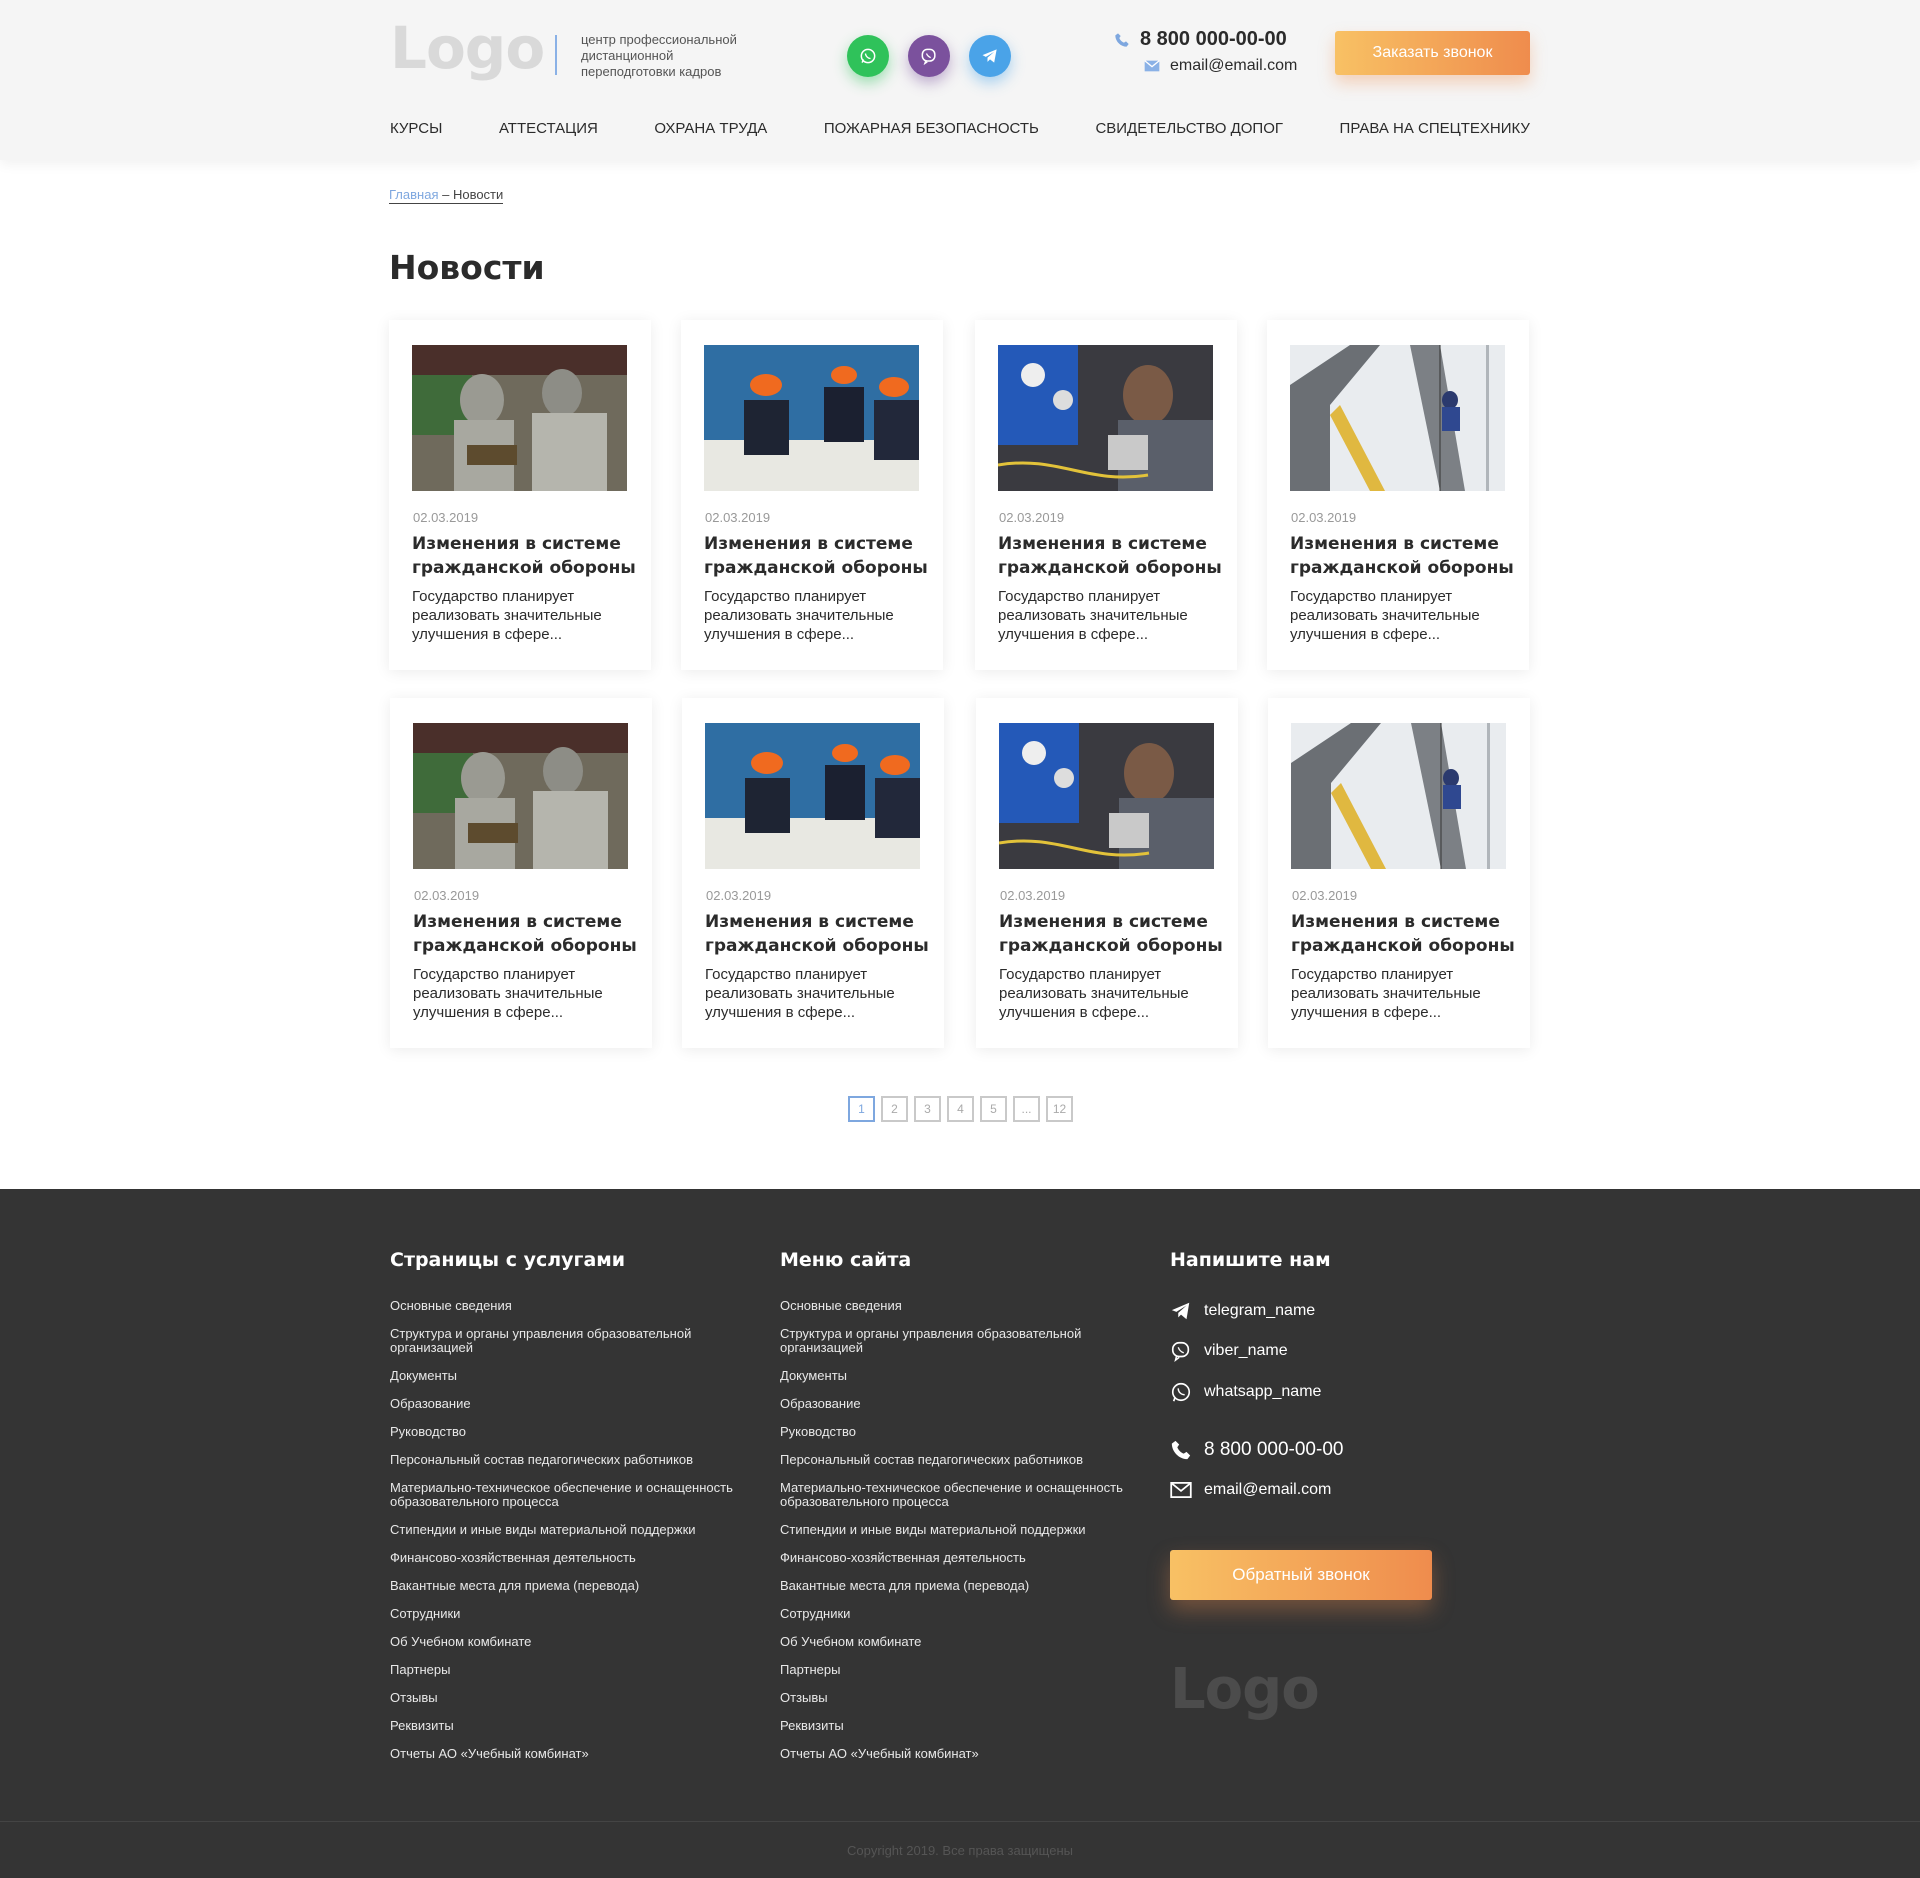  What do you see at coordinates (1250, 1490) in the screenshot?
I see `footer-email: email@email.com` at bounding box center [1250, 1490].